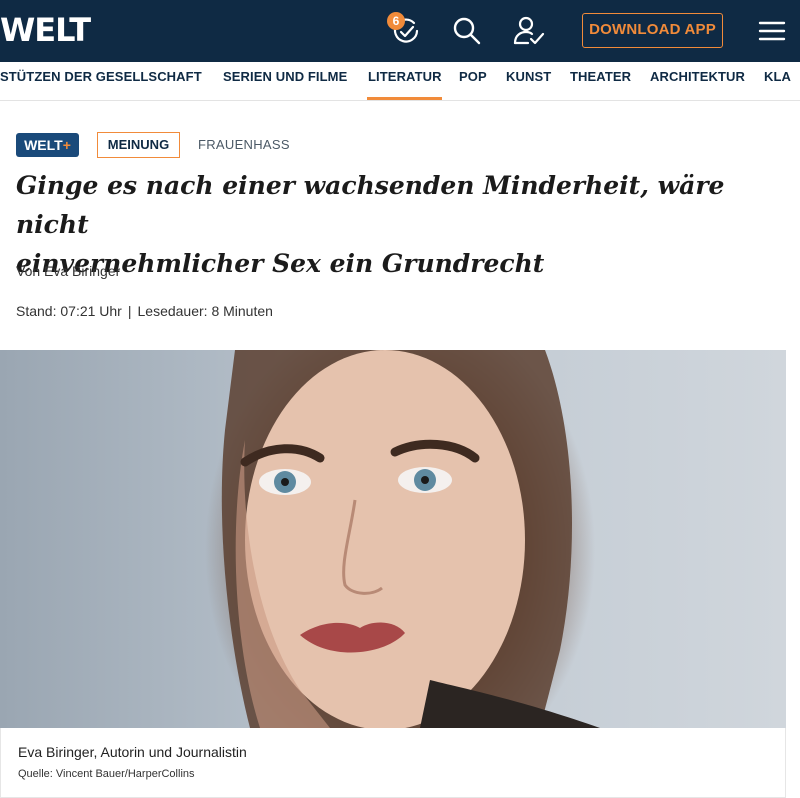  Describe the element at coordinates (529, 31) in the screenshot. I see `user-icon` at that location.